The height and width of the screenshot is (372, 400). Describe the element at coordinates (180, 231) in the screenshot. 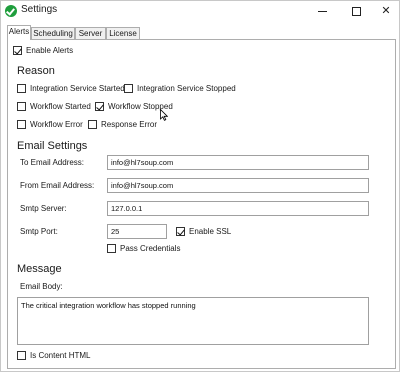

I see `enable-ssl-checkbox` at that location.